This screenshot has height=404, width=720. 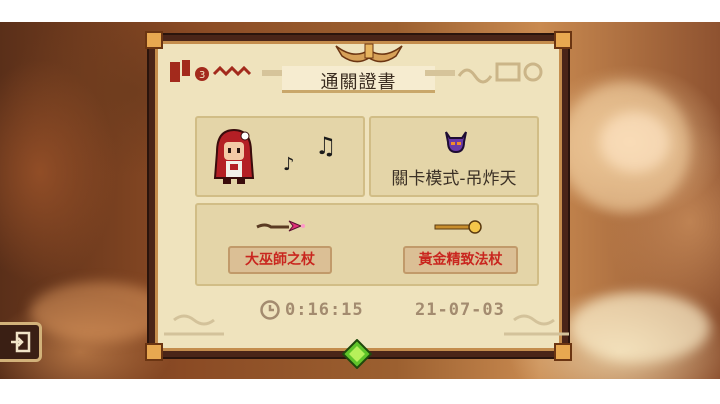 What do you see at coordinates (357, 354) in the screenshot?
I see `green-gem-icon` at bounding box center [357, 354].